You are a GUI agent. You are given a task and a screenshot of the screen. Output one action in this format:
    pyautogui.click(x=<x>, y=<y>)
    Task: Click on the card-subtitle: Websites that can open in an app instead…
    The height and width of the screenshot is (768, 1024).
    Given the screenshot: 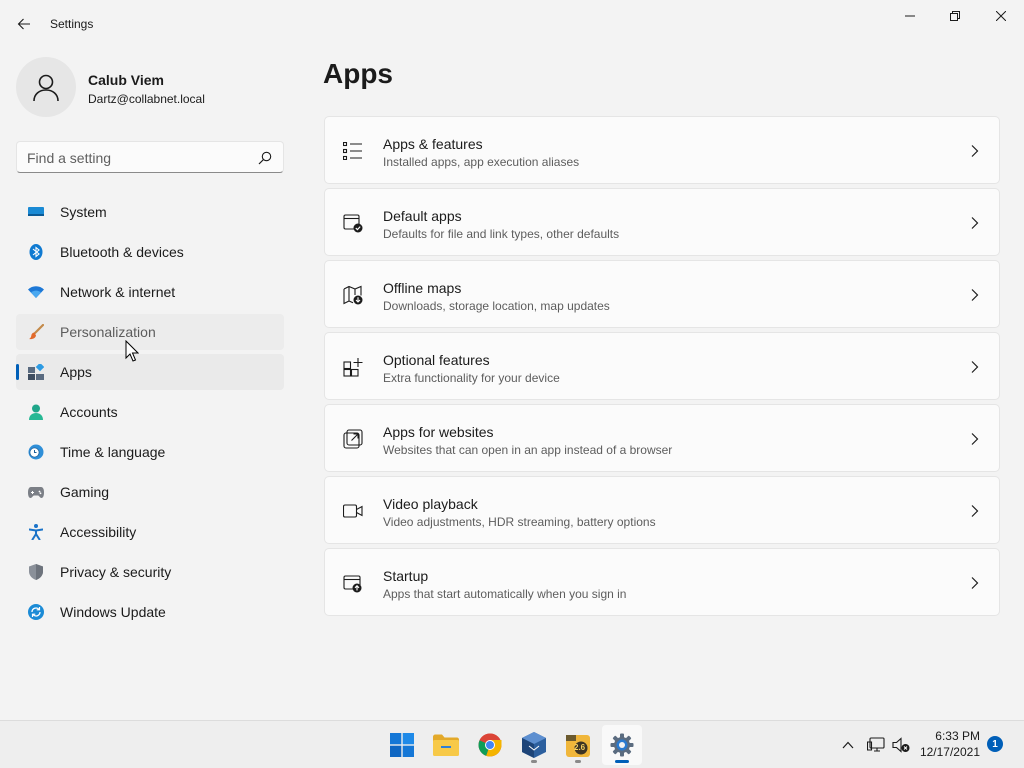 What is the action you would take?
    pyautogui.click(x=528, y=450)
    